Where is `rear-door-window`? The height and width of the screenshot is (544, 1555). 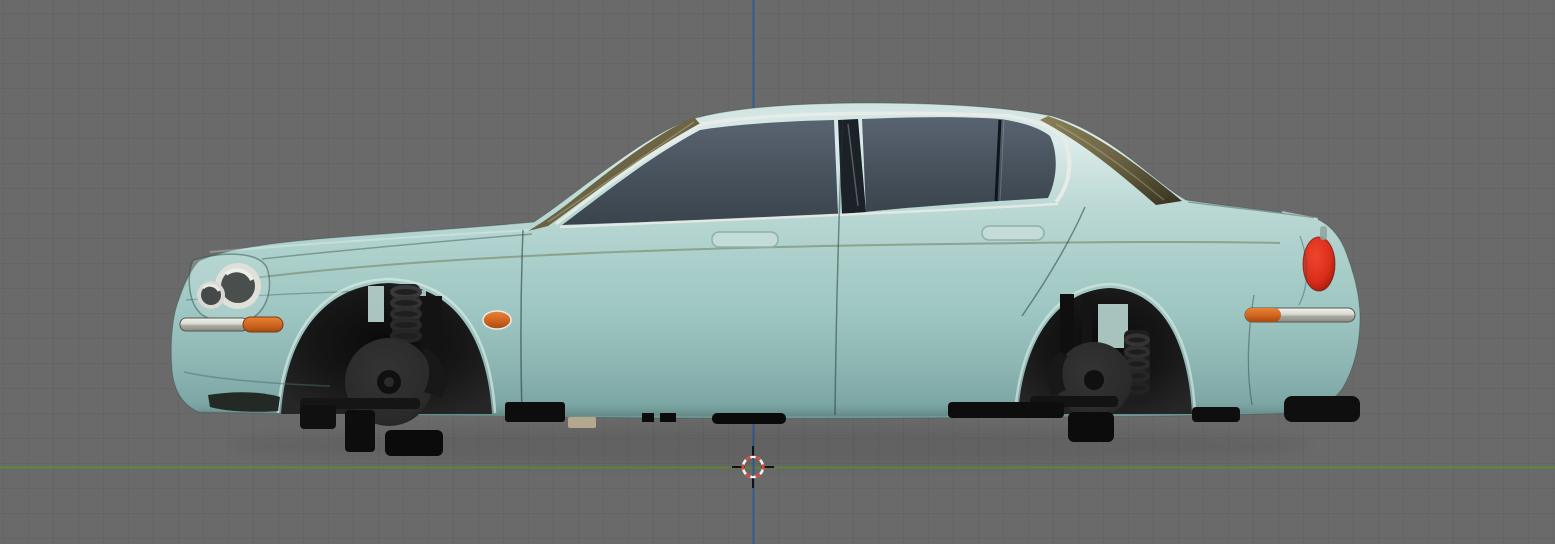 rear-door-window is located at coordinates (959, 164).